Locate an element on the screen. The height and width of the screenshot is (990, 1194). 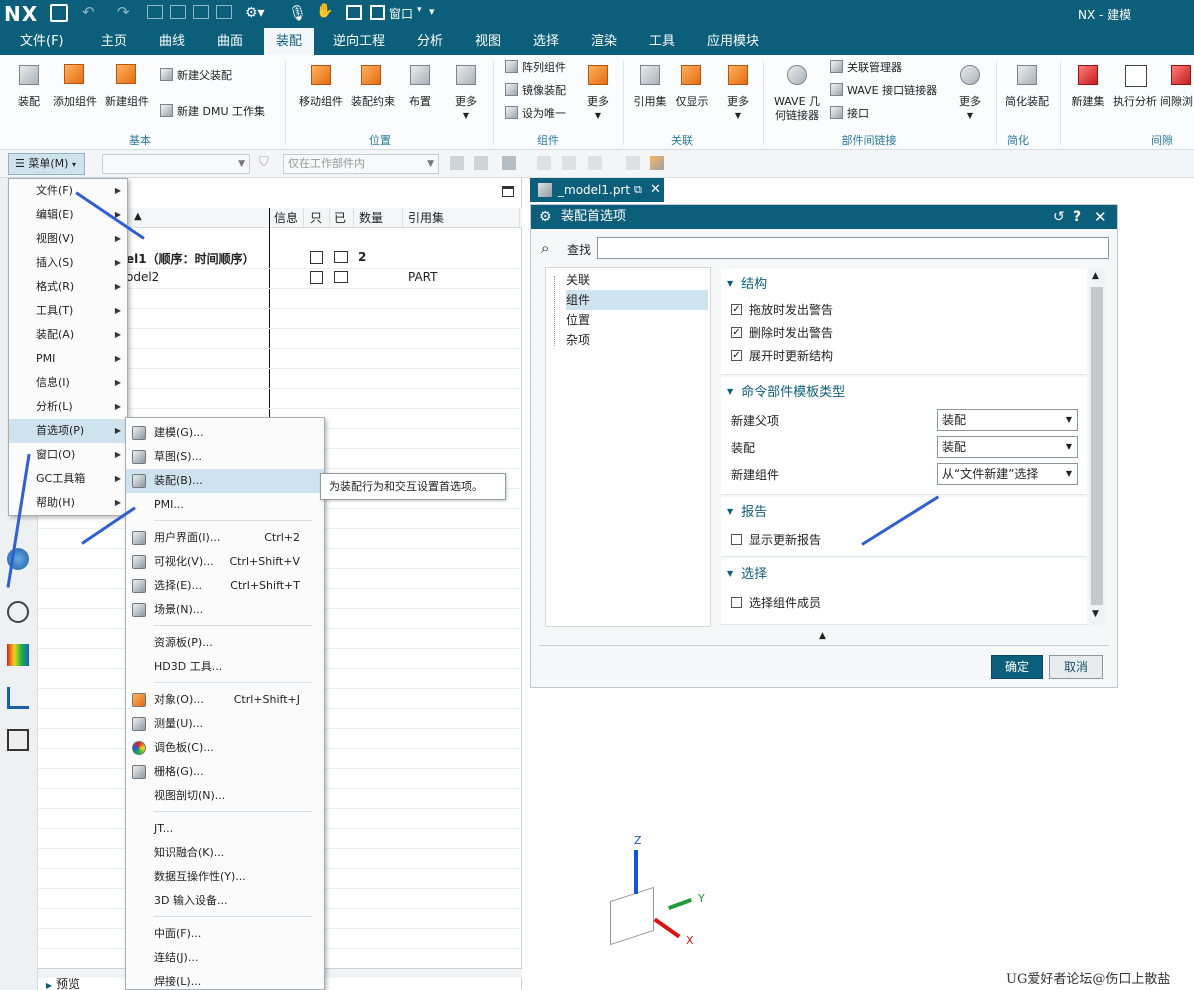
tab-analysis: 分析 is located at coordinates (430, 41).